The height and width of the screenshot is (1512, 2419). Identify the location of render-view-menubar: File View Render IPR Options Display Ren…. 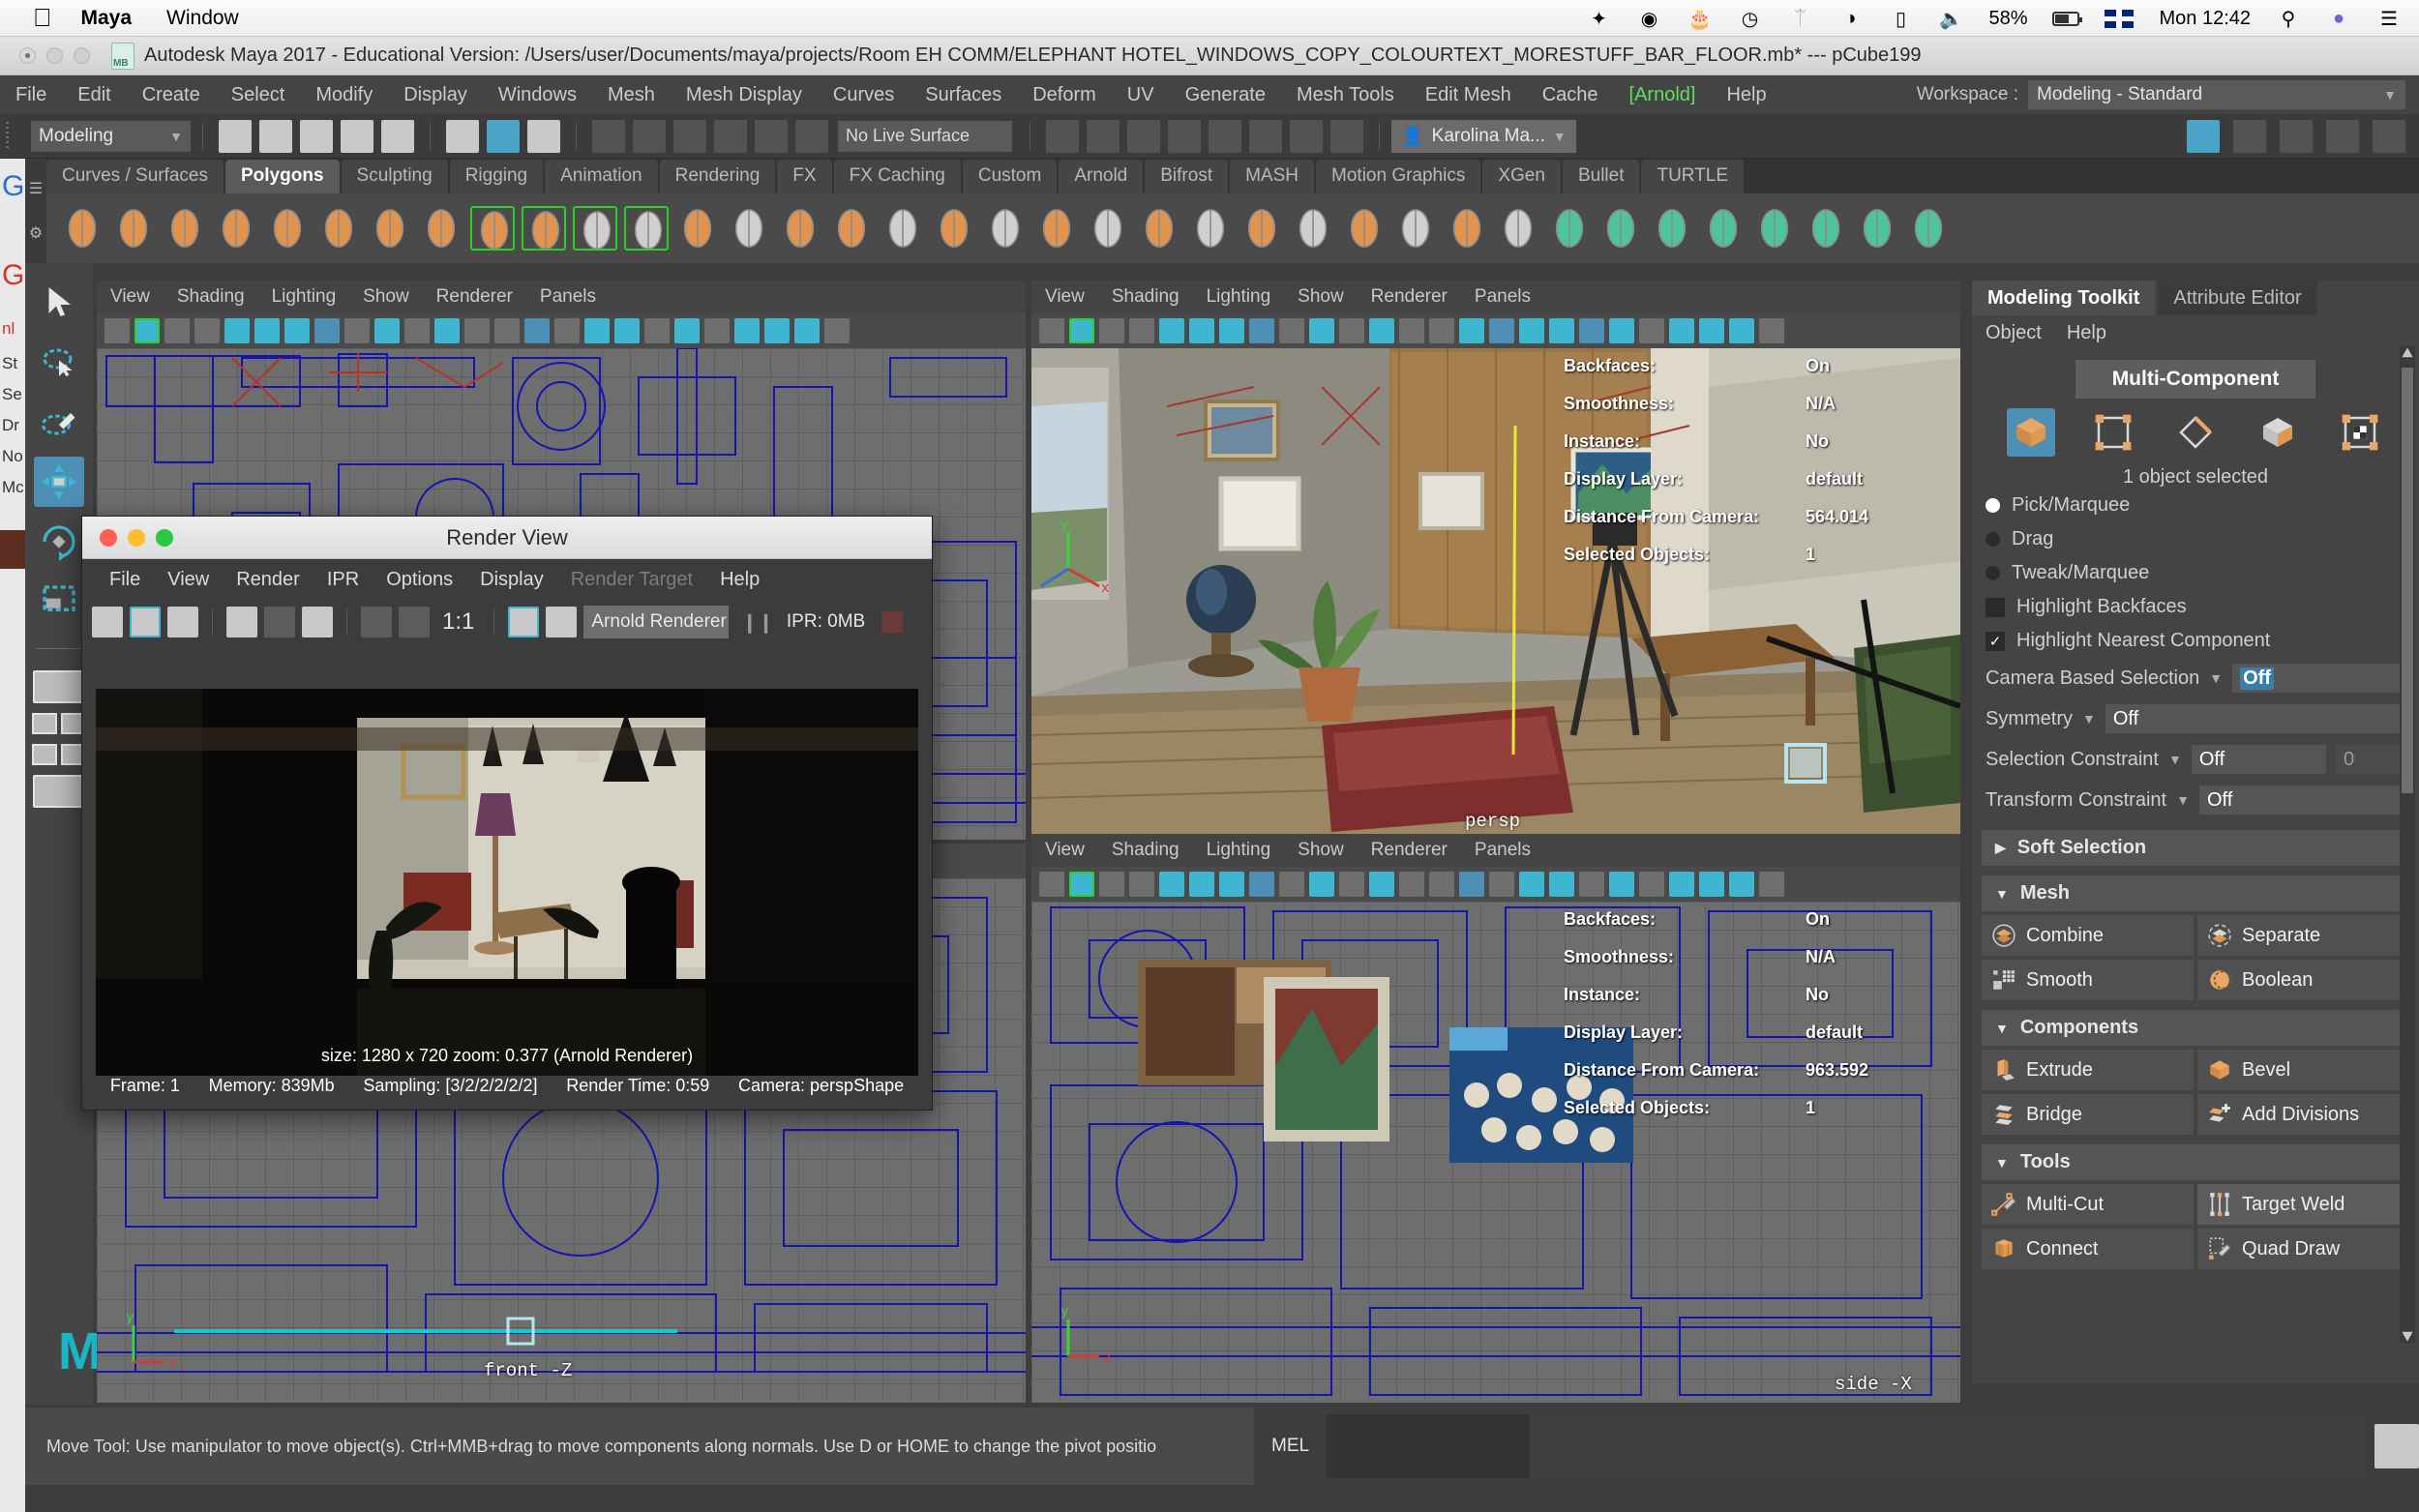
(507, 579).